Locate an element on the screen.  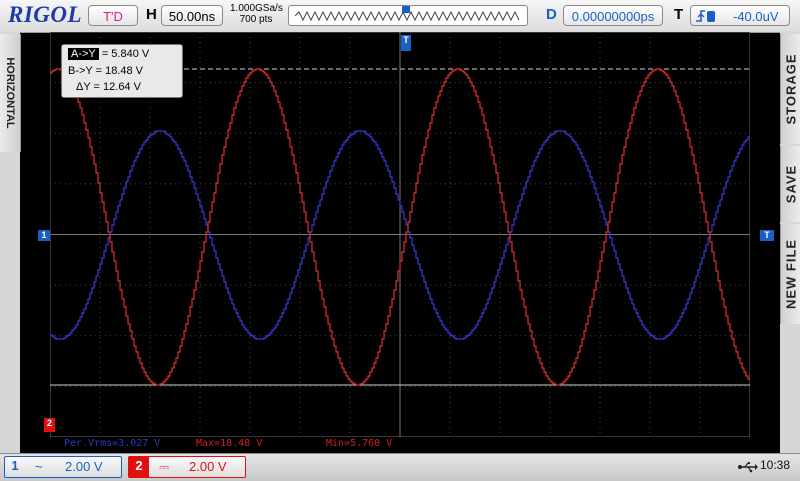
memory-waveform-icon is located at coordinates (407, 14).